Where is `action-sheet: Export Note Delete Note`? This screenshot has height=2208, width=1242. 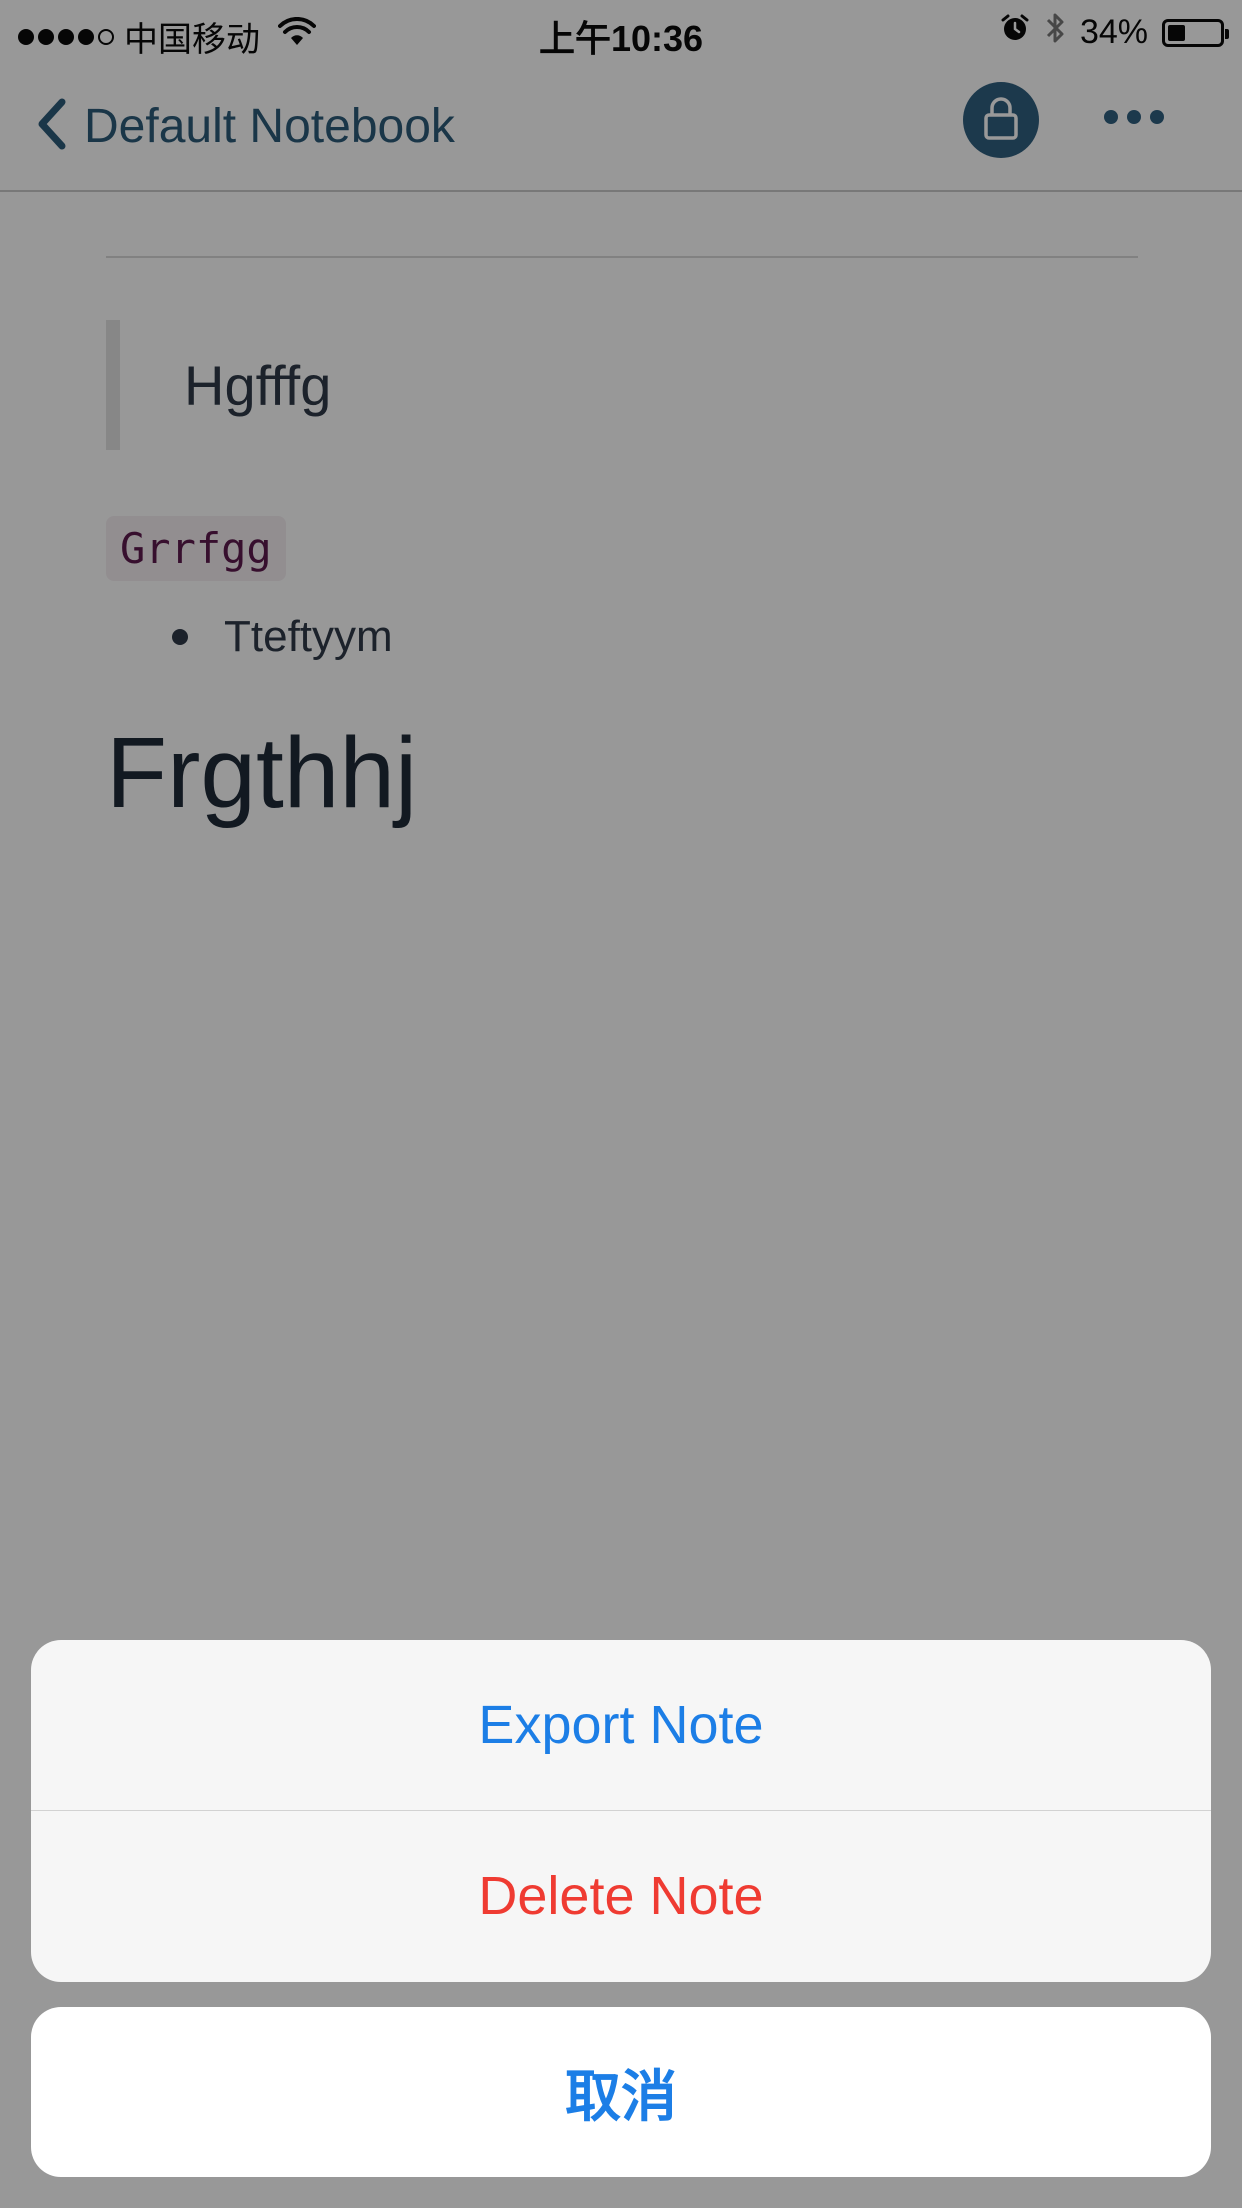 action-sheet: Export Note Delete Note is located at coordinates (621, 1811).